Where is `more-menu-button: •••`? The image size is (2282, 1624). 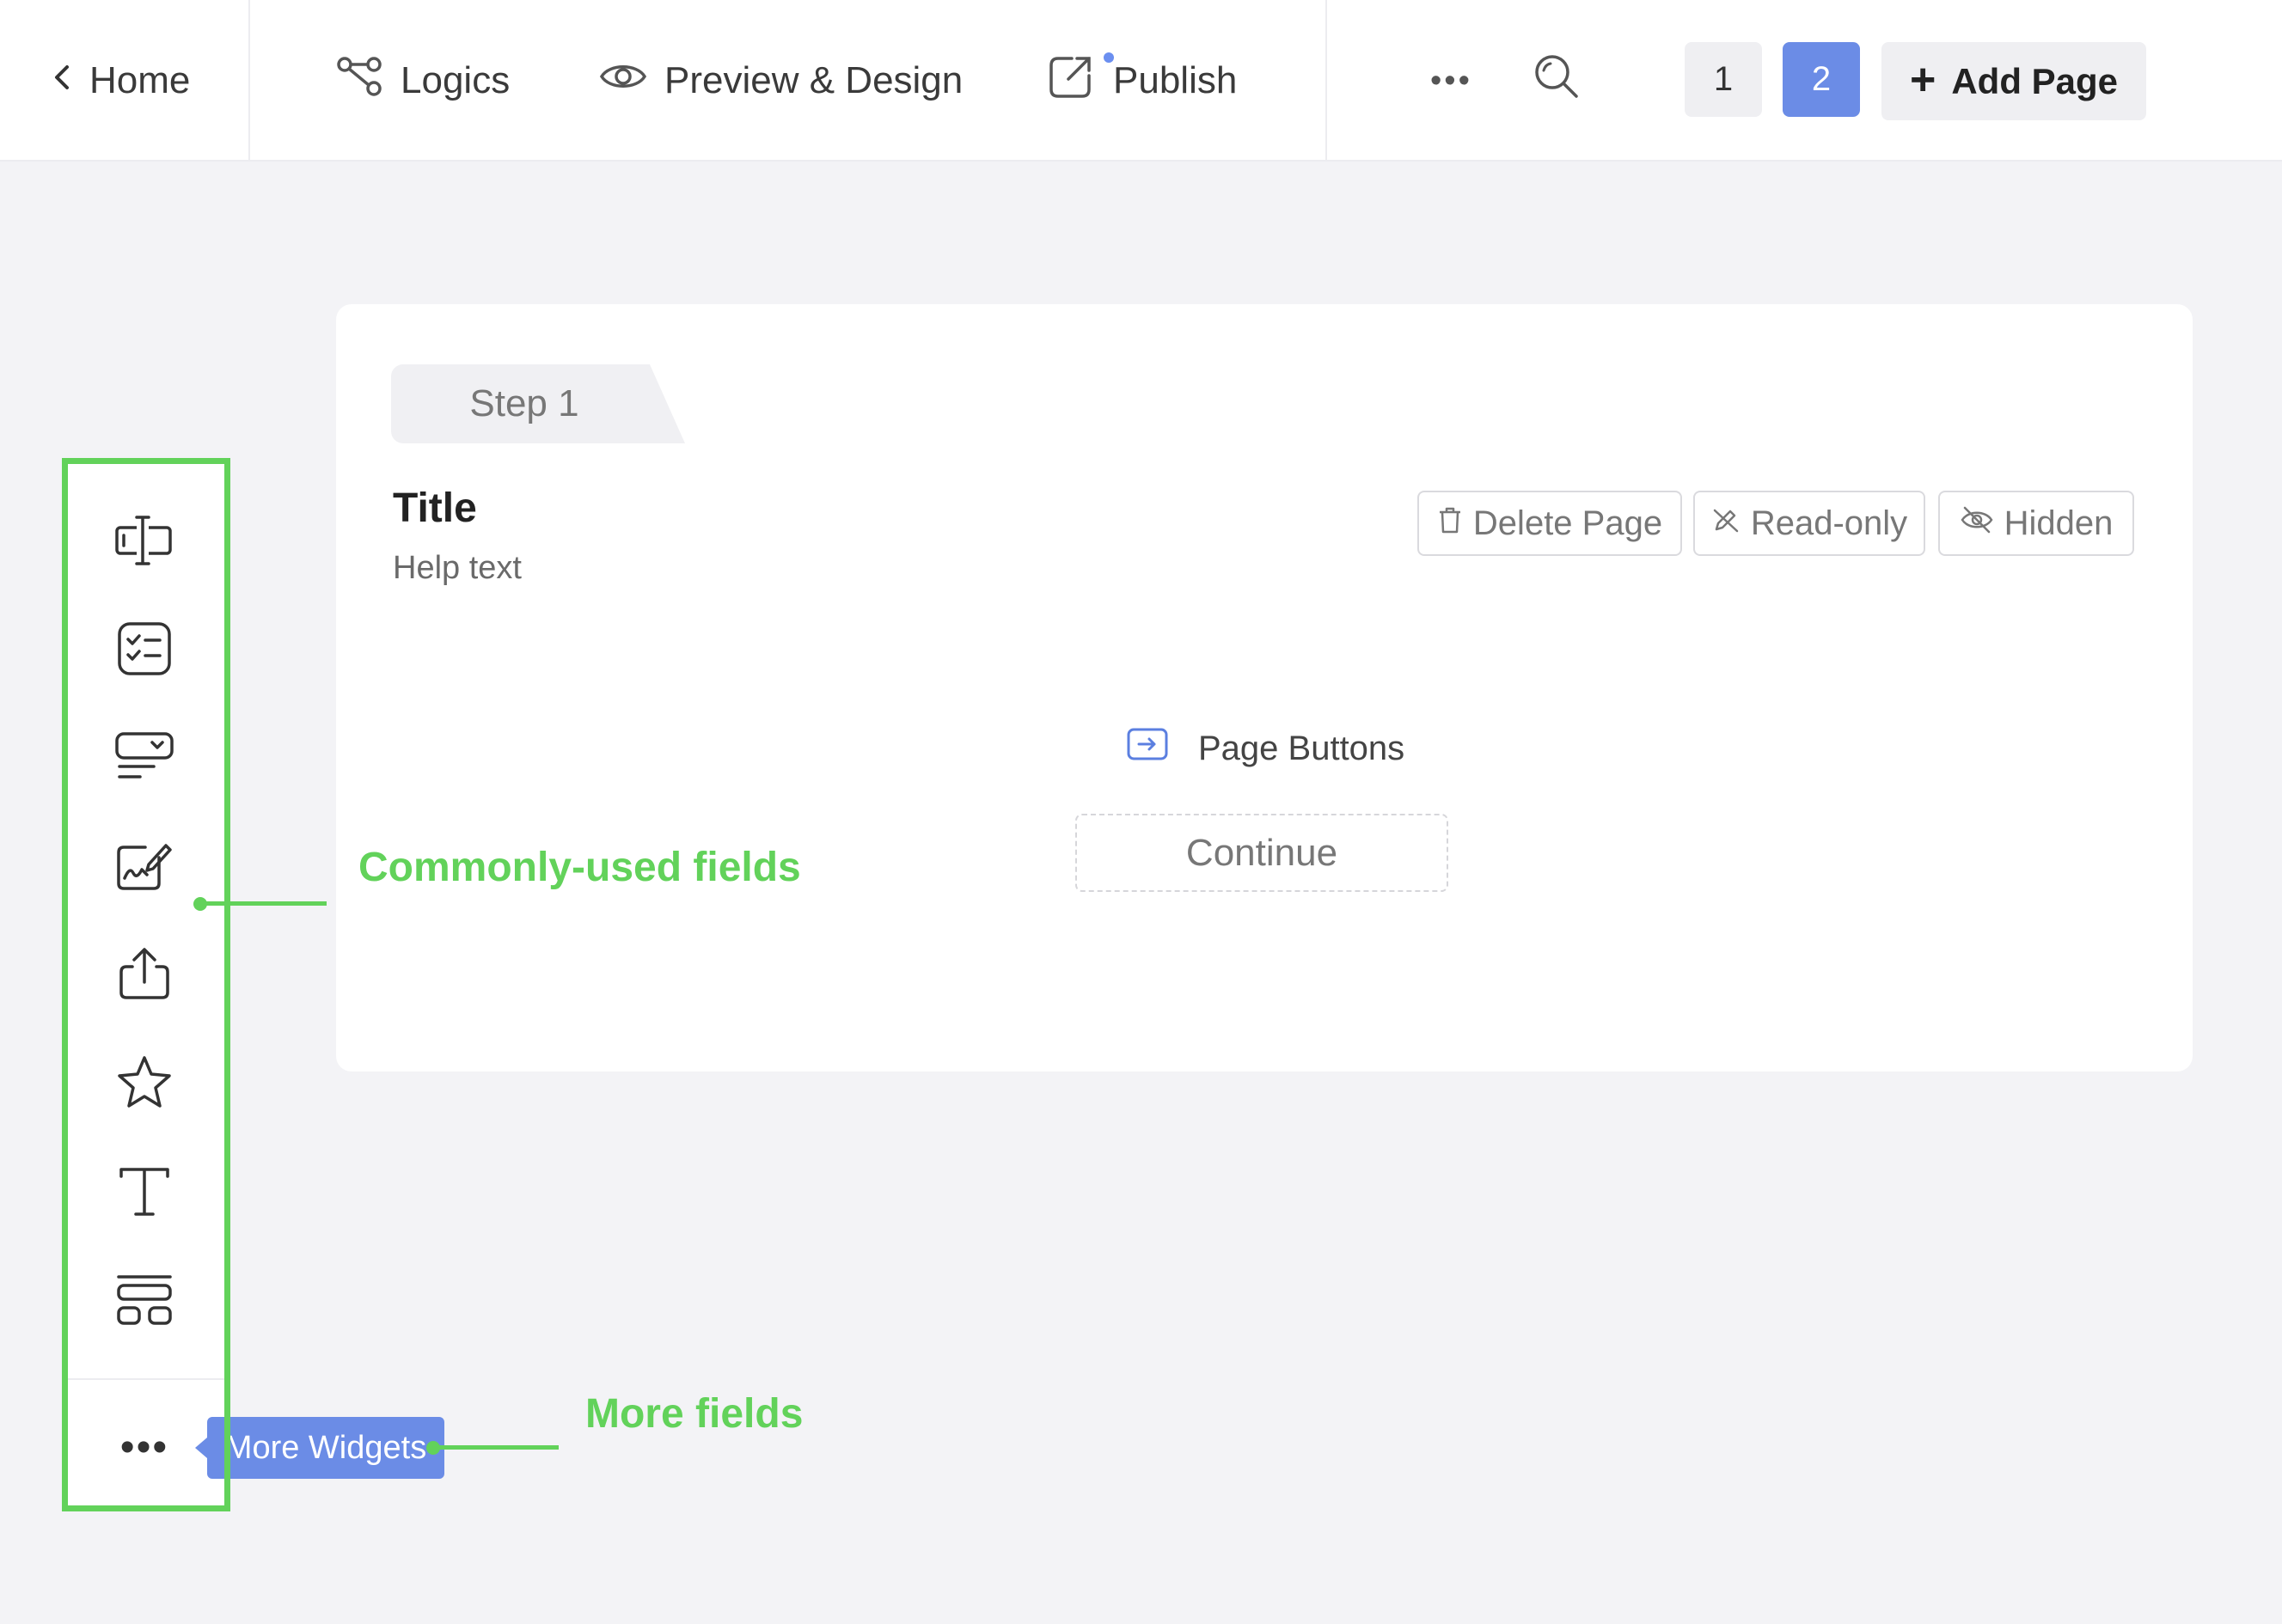 more-menu-button: ••• is located at coordinates (1451, 80).